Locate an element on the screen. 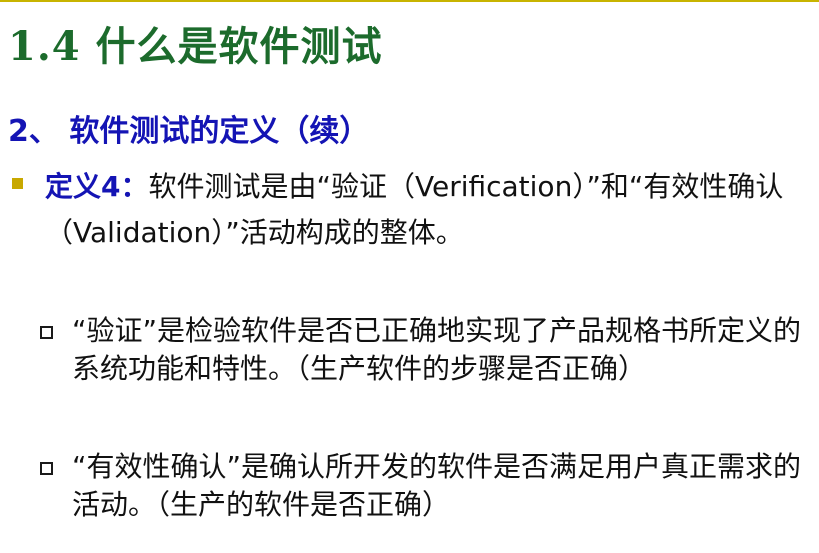  slide-subtitle: 2、 软件测试的定义（续） is located at coordinates (189, 131).